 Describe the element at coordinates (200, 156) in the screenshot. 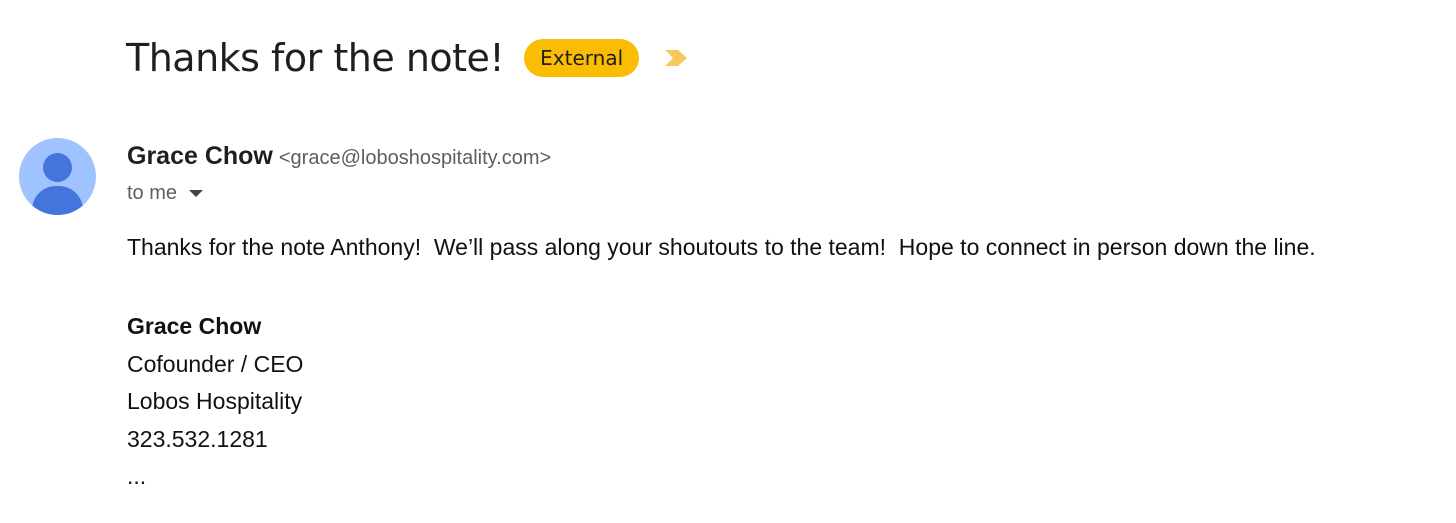

I see `sender-name: Grace Chow` at that location.